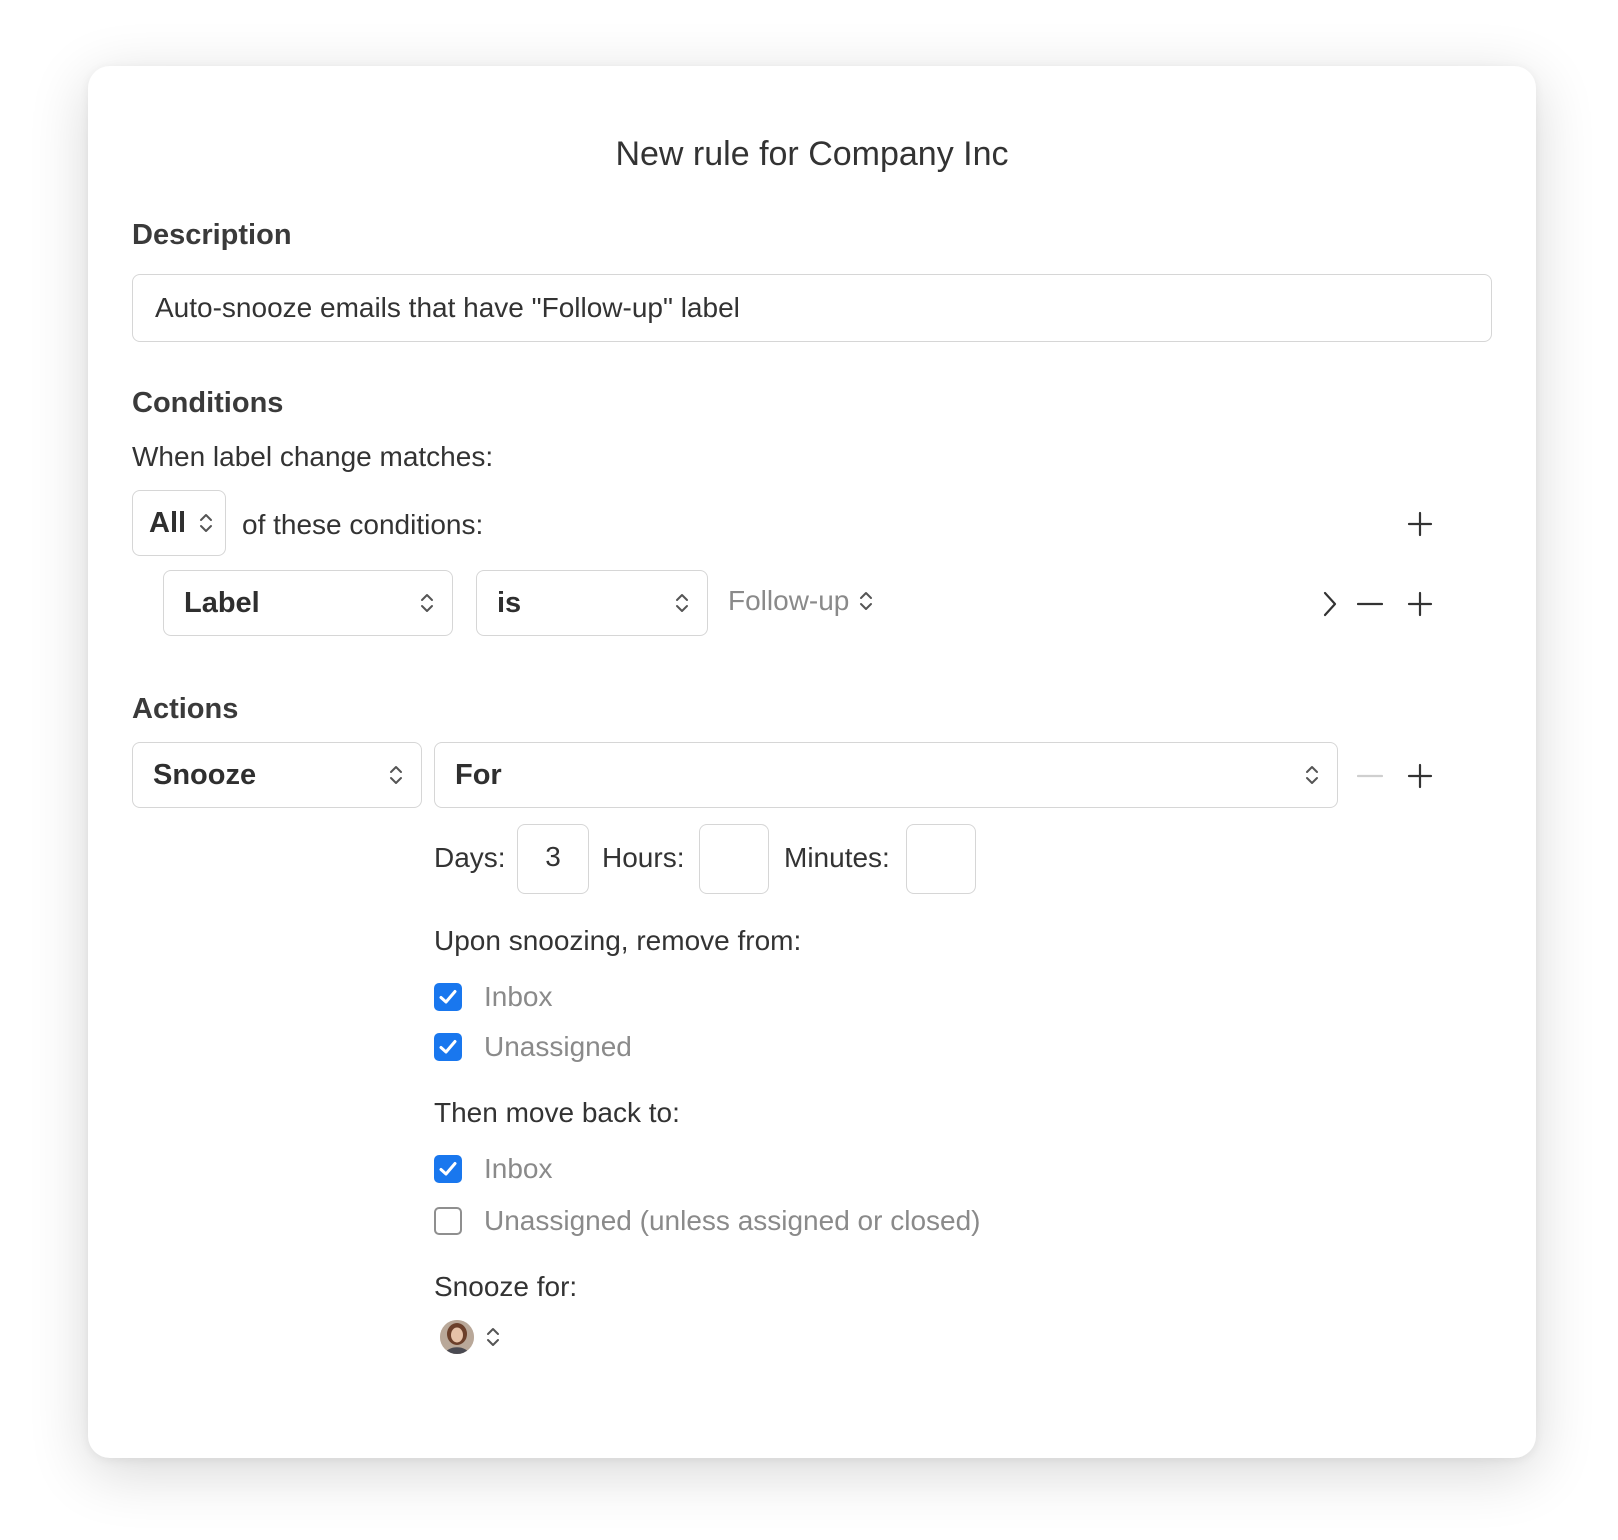  Describe the element at coordinates (212, 235) in the screenshot. I see `description-heading: Description` at that location.